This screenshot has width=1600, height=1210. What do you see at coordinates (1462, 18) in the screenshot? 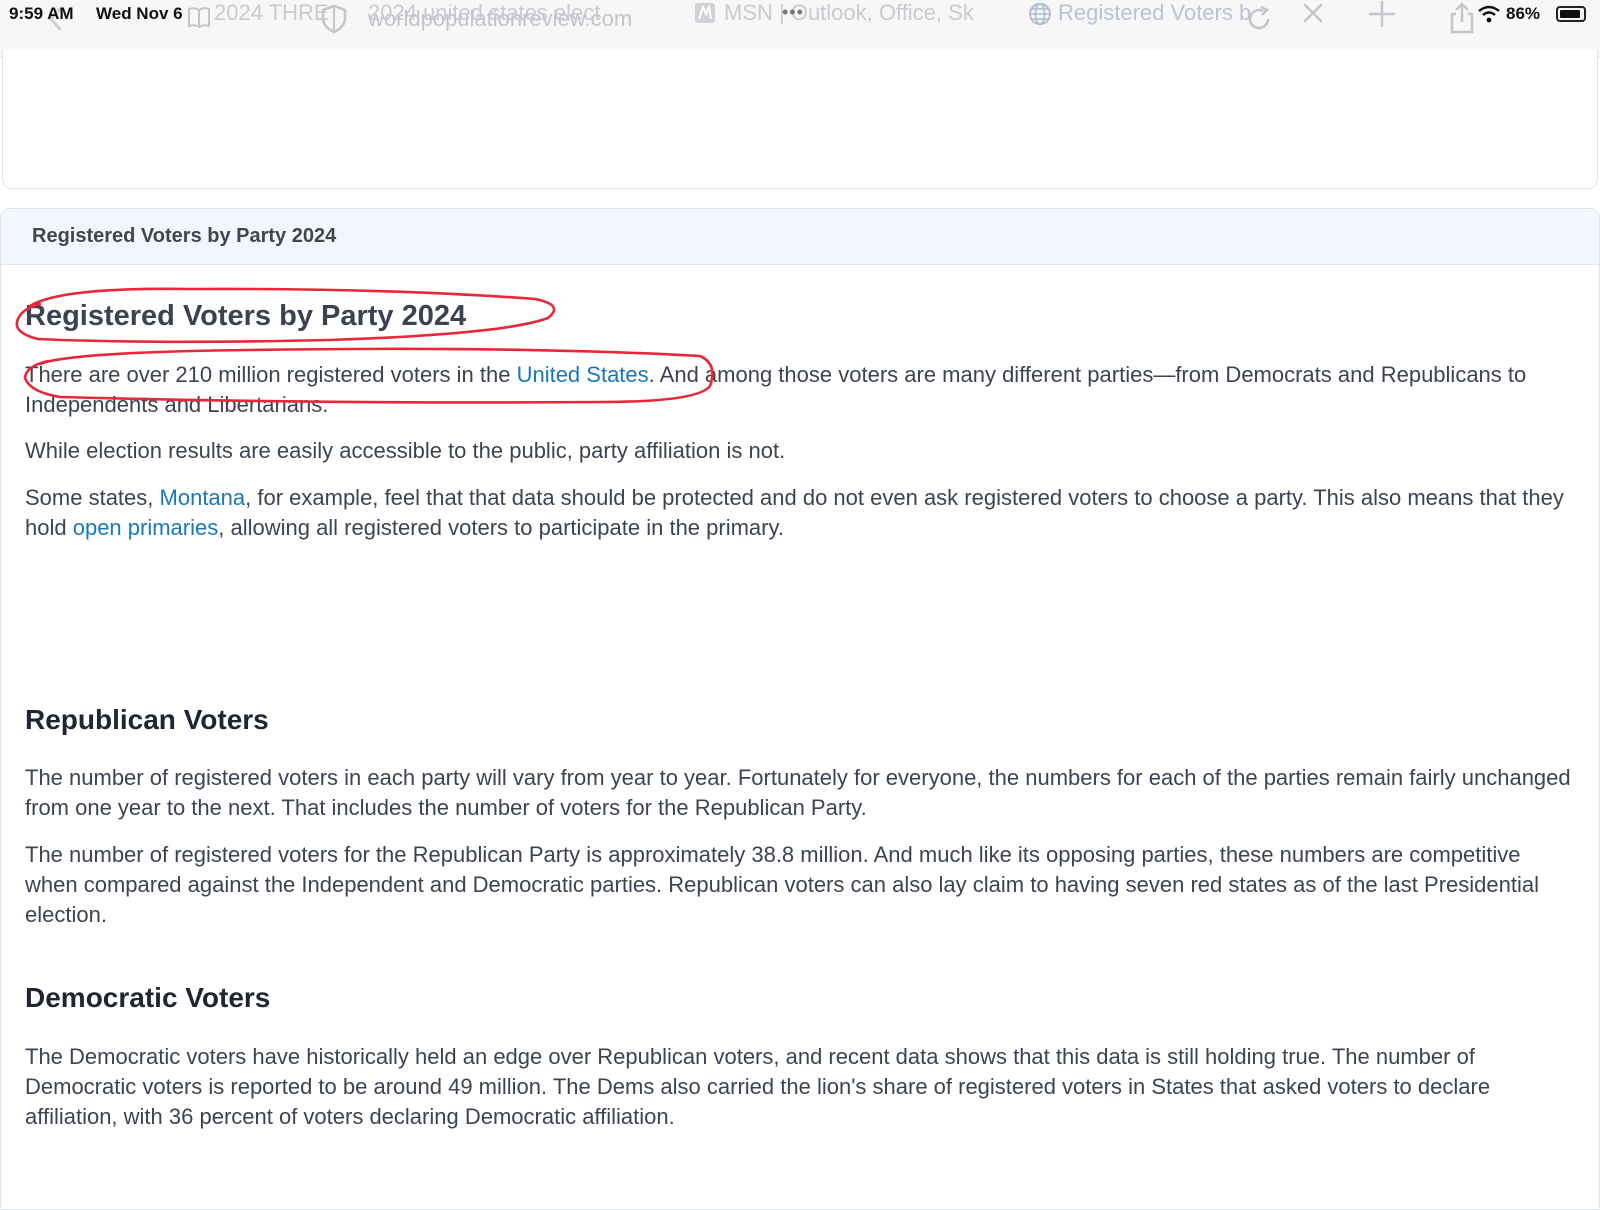
I see `share-icon` at bounding box center [1462, 18].